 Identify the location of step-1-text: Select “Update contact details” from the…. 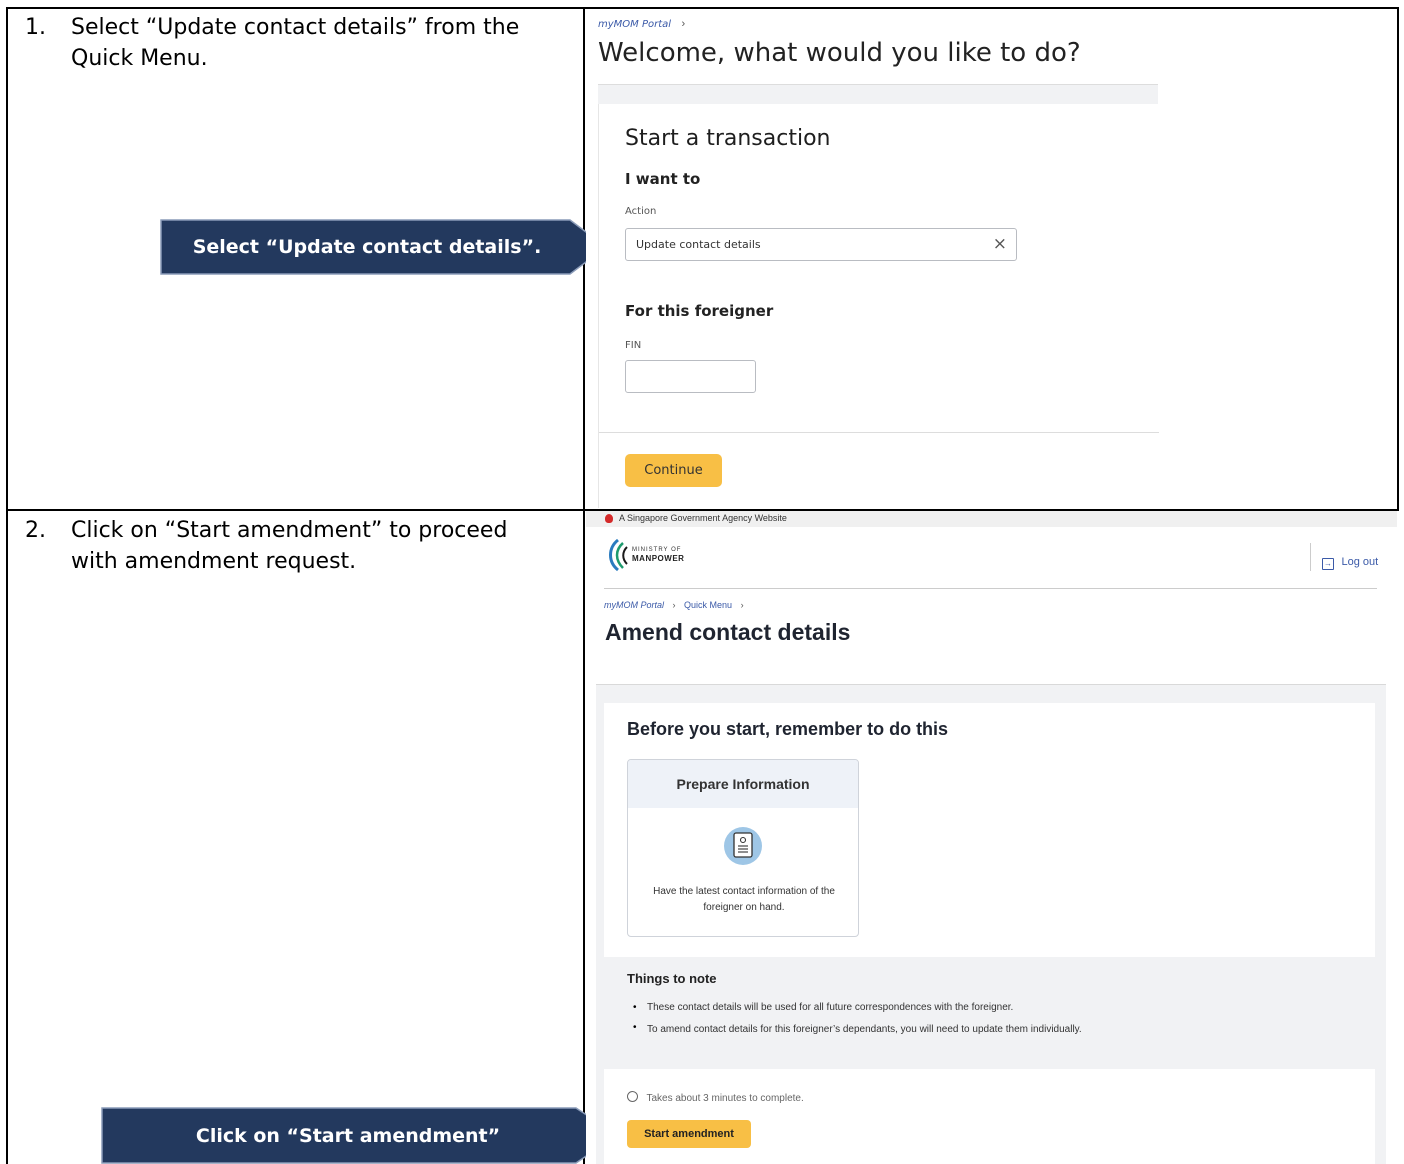
(295, 43).